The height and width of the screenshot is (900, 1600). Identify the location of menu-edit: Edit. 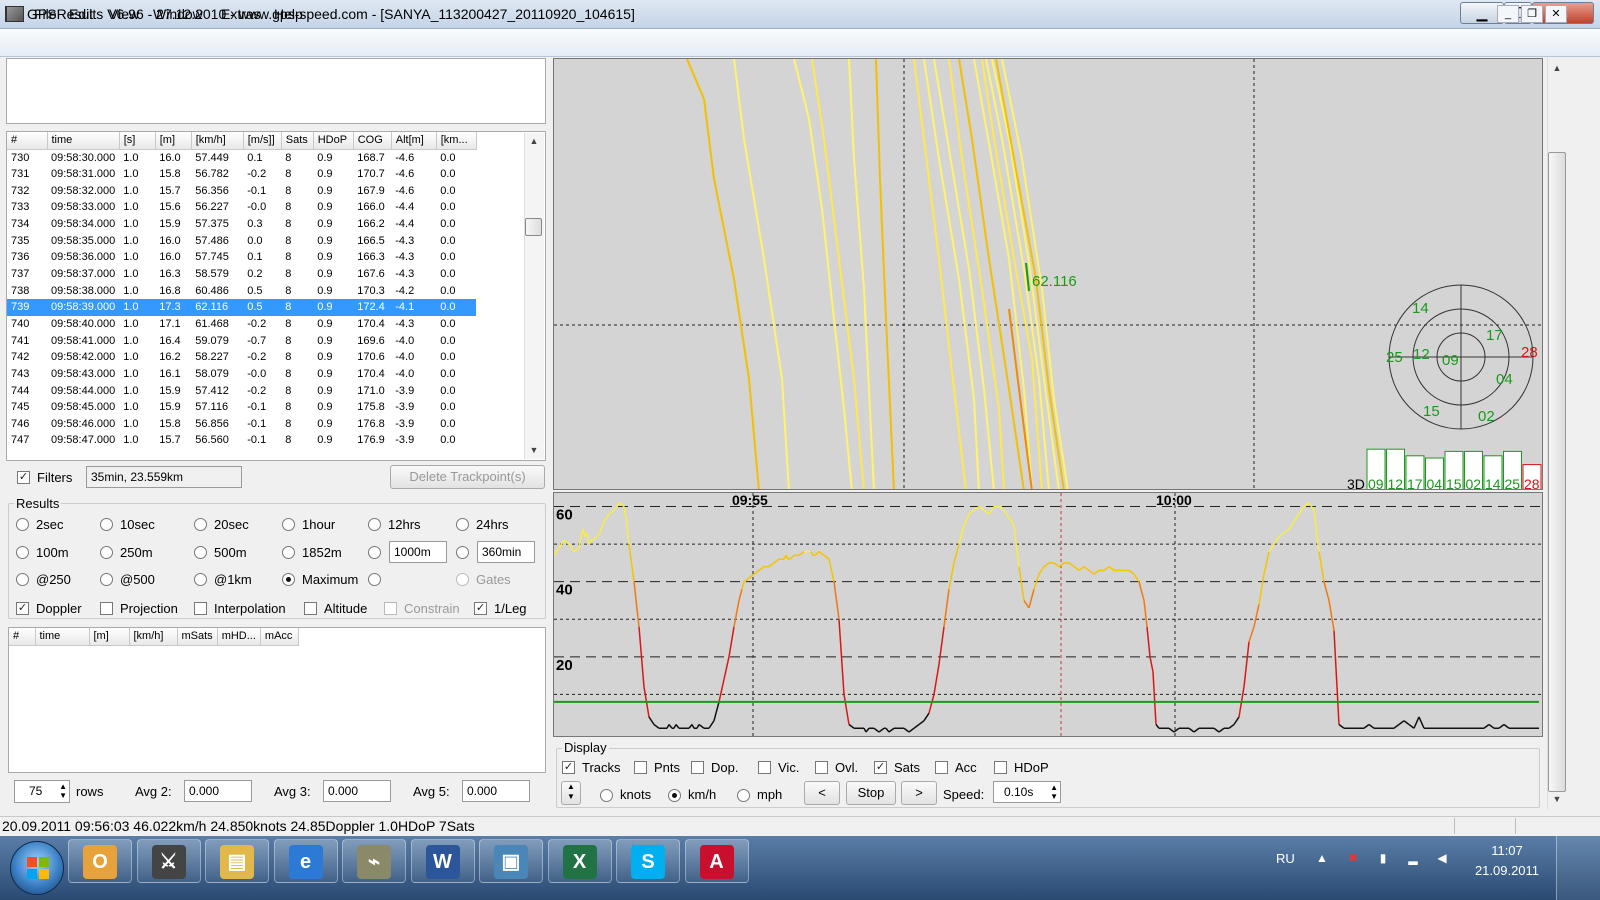
(81, 14).